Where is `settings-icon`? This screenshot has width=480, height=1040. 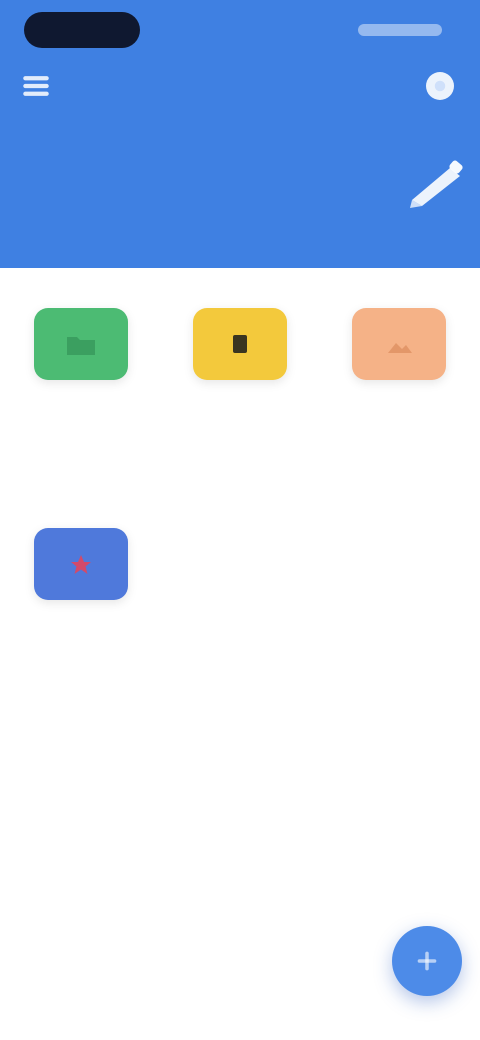
settings-icon is located at coordinates (440, 86).